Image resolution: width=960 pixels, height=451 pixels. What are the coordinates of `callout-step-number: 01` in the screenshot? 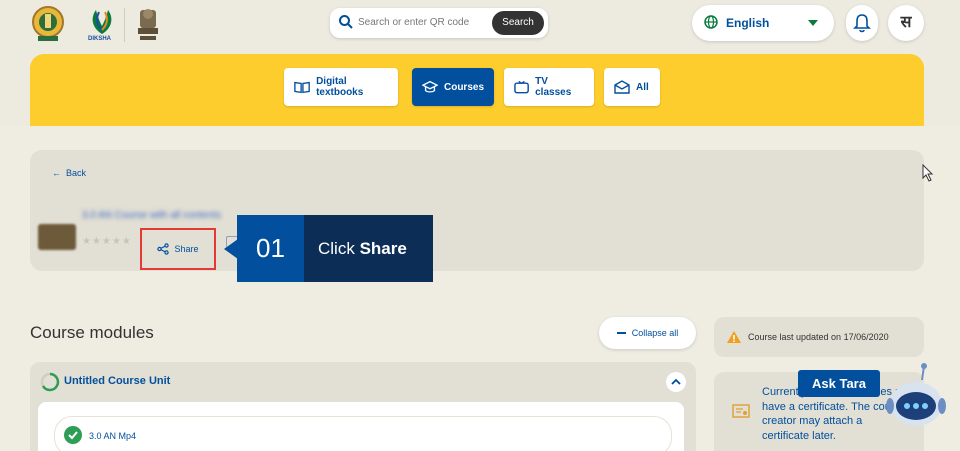 It's located at (270, 248).